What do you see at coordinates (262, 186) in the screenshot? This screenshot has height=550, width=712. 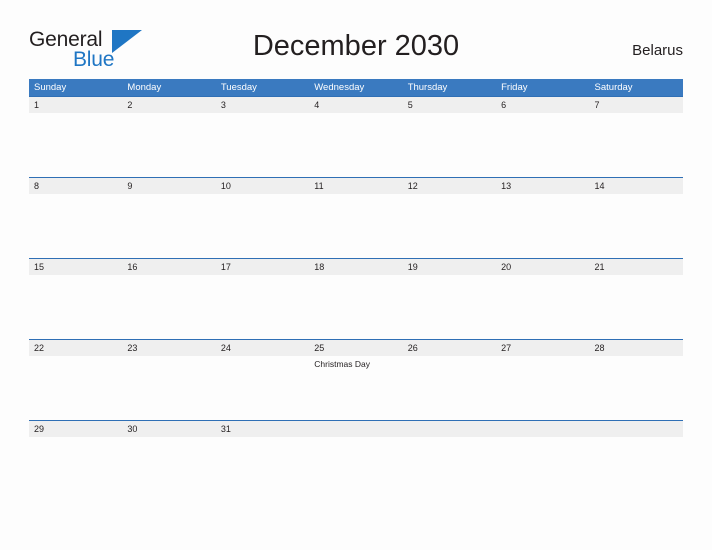 I see `day-number: 10` at bounding box center [262, 186].